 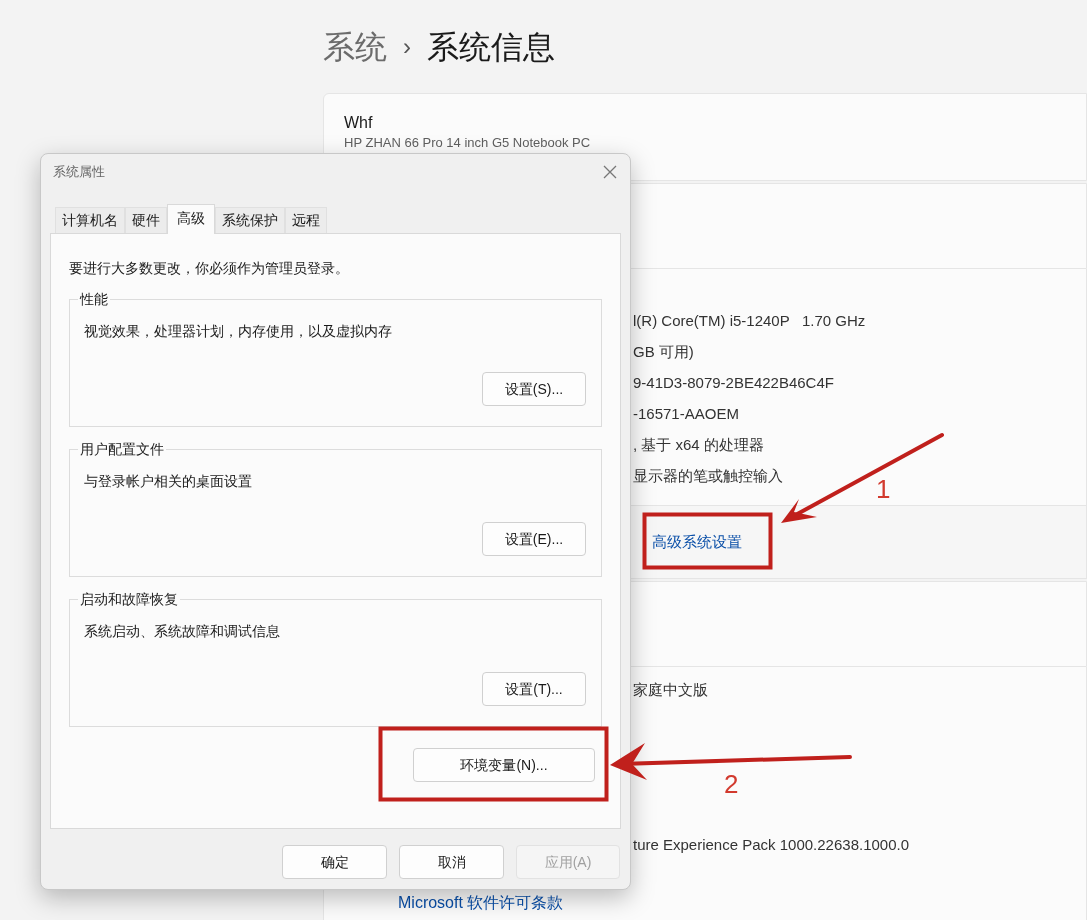 I want to click on spec-value: 9-41D3-8079-2BE422B46C4F, so click(x=733, y=383).